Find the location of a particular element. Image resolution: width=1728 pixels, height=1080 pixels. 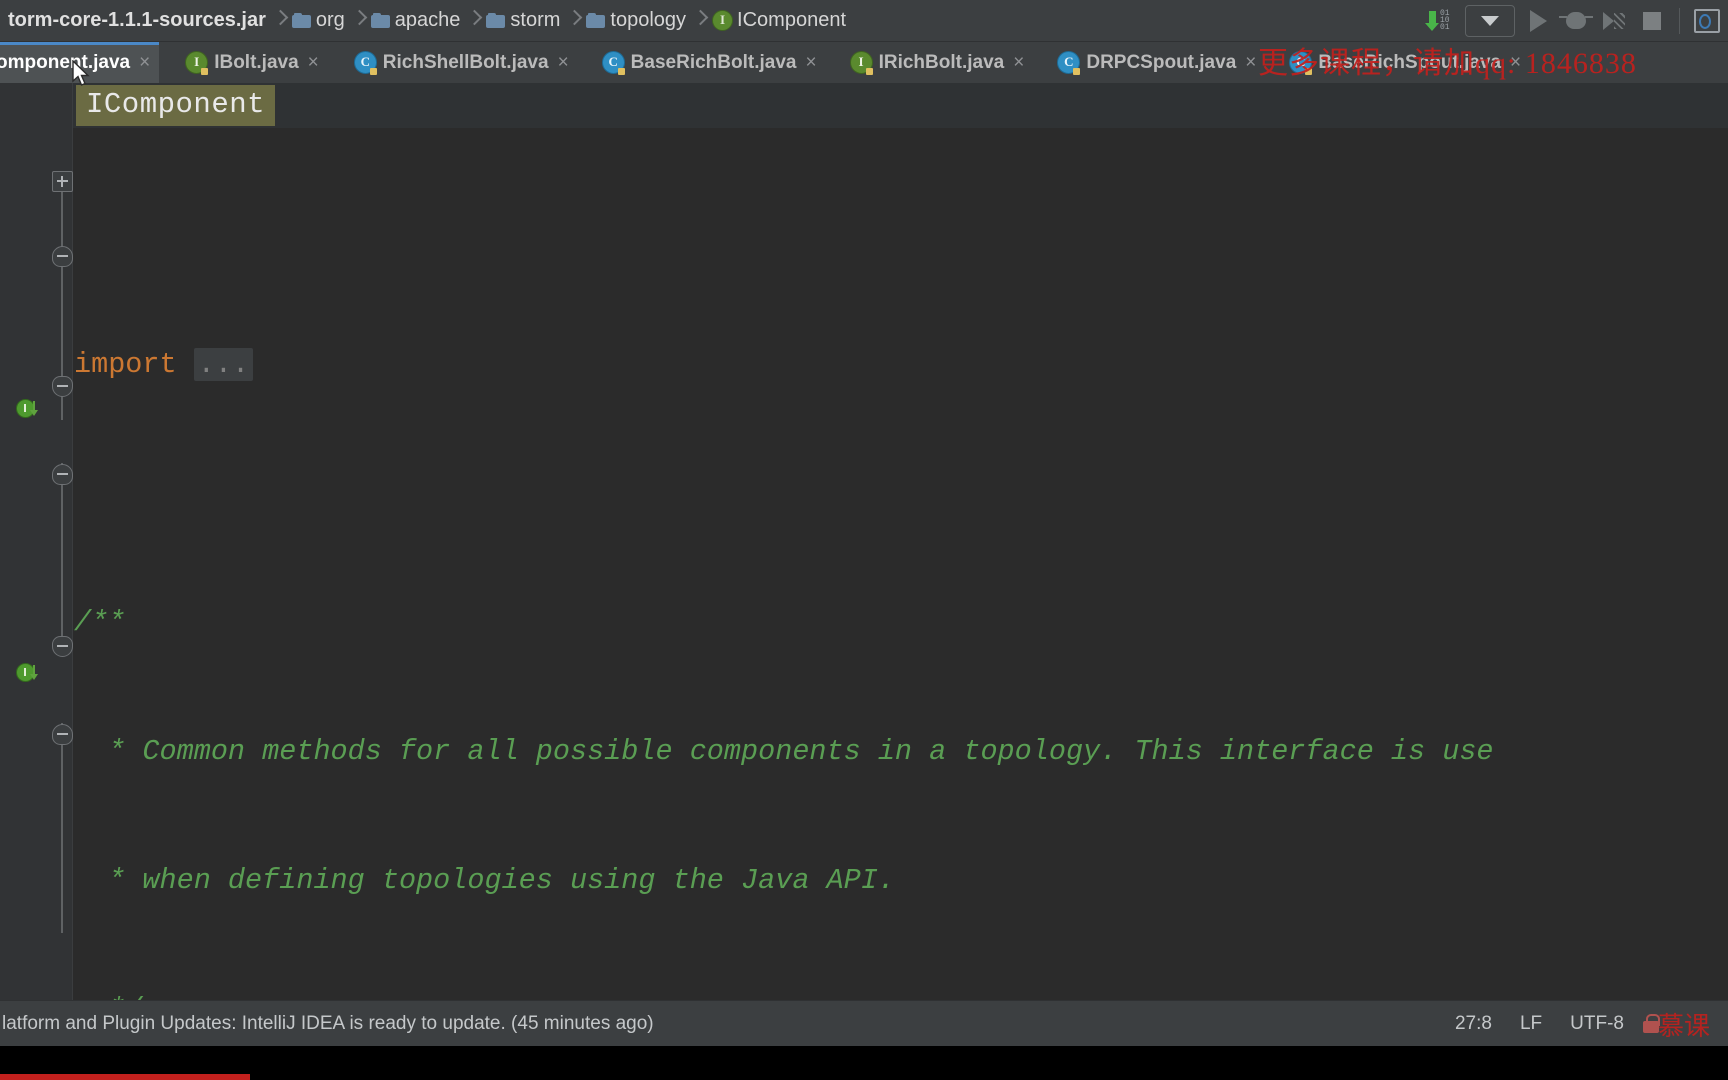

main-toolbar: 01 10 01 is located at coordinates (1575, 21).